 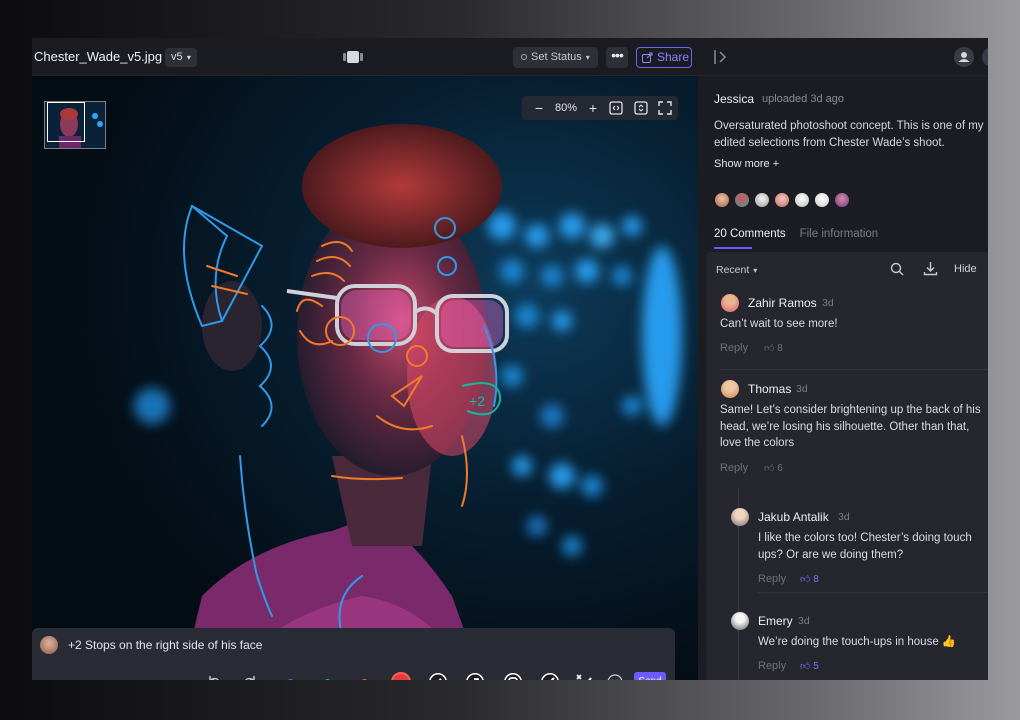 I want to click on emoji-icon, so click(x=615, y=676).